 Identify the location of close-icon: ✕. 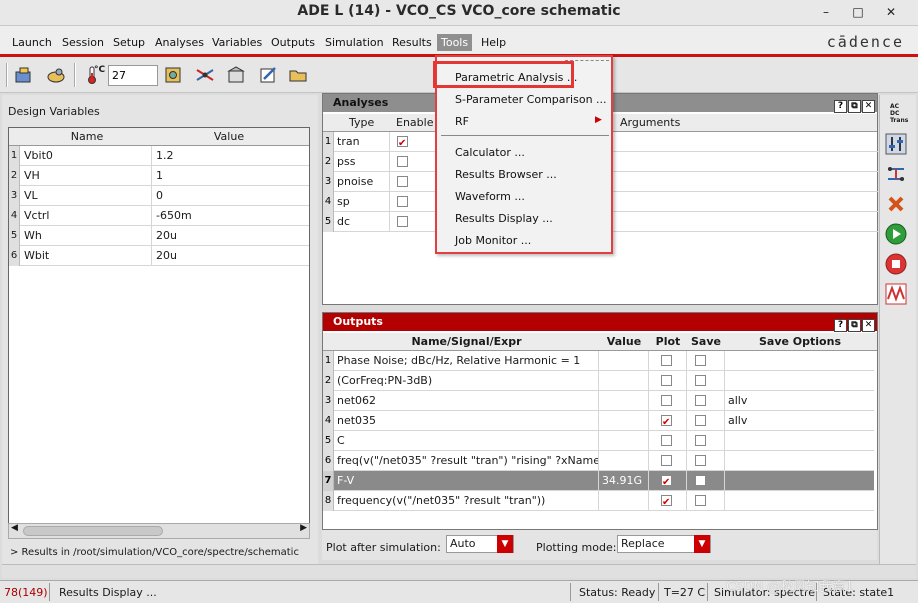
(868, 106).